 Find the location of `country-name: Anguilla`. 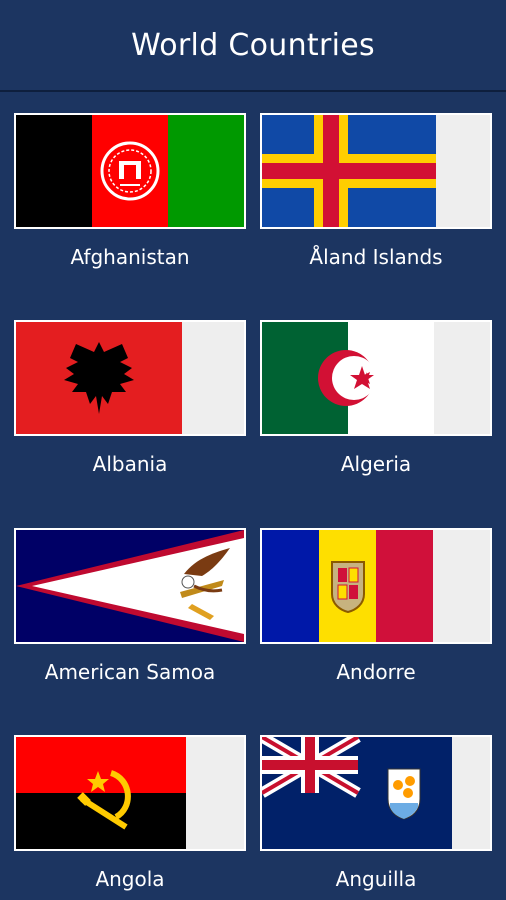

country-name: Anguilla is located at coordinates (376, 879).